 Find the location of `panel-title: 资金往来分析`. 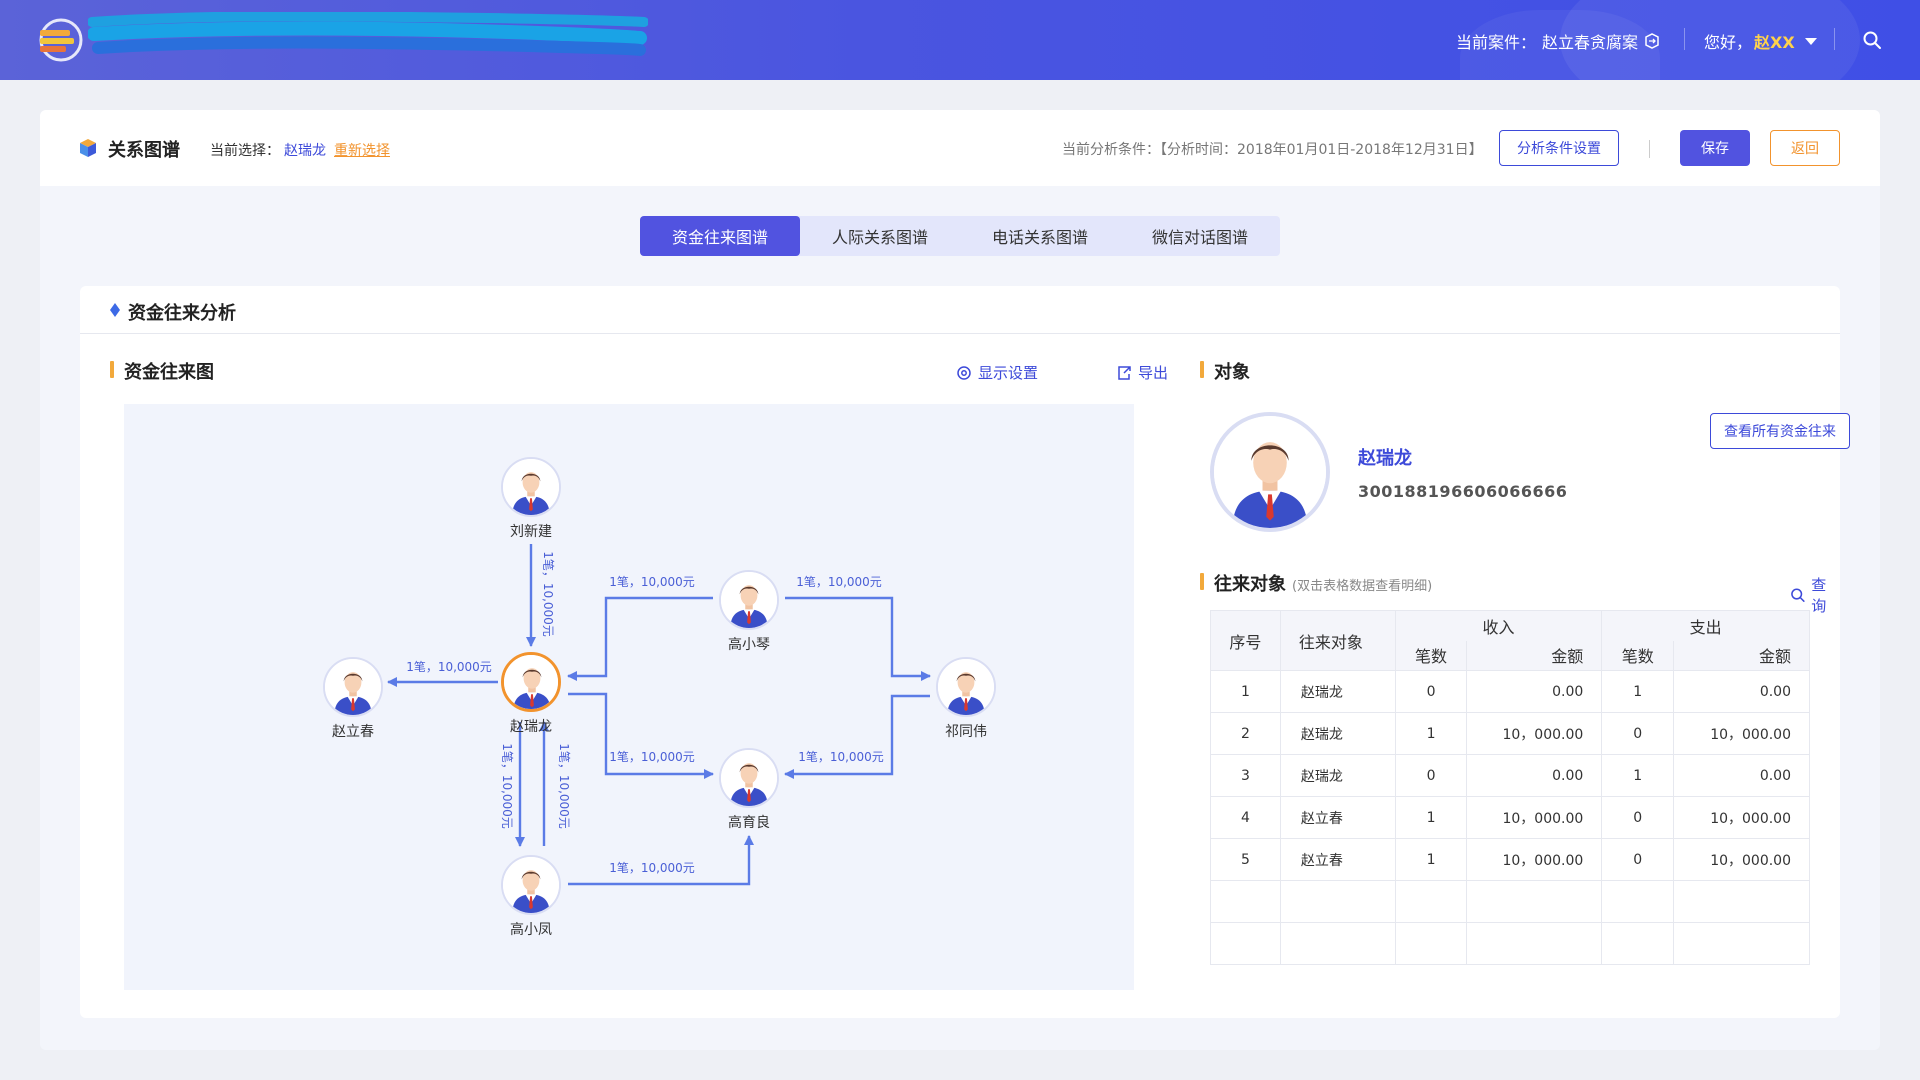

panel-title: 资金往来分析 is located at coordinates (182, 313).